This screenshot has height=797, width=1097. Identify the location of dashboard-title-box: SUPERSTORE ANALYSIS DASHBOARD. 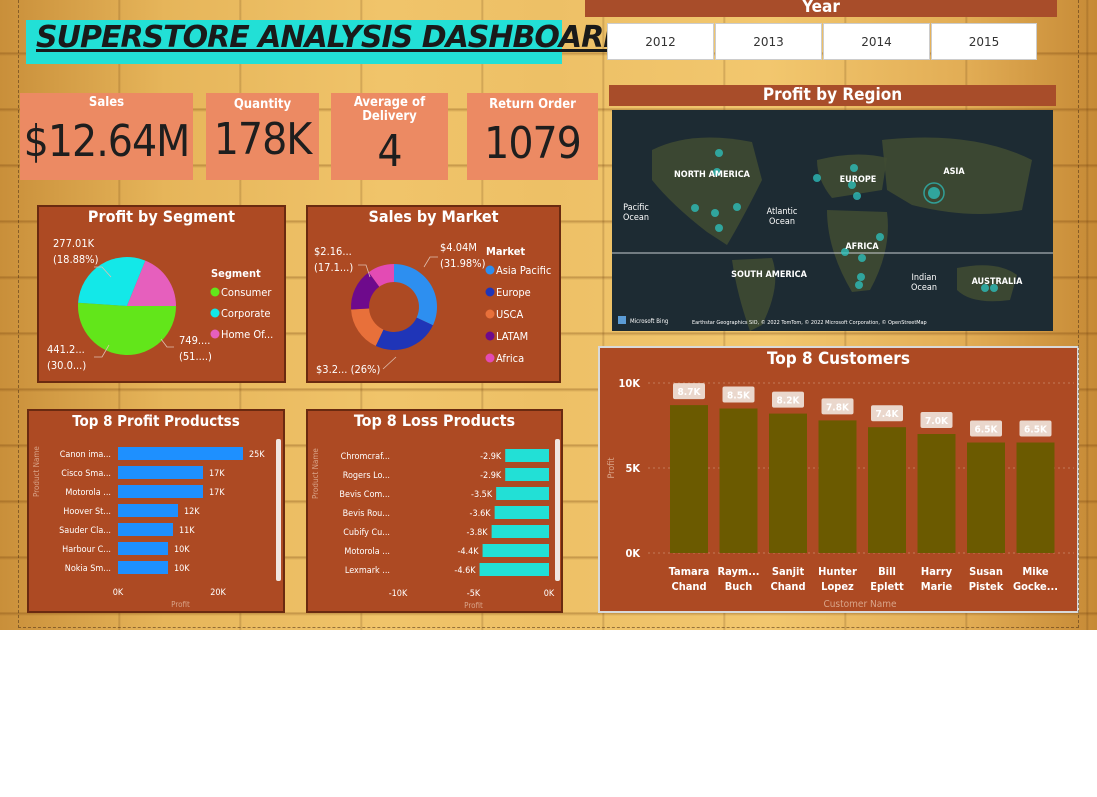
(327, 42).